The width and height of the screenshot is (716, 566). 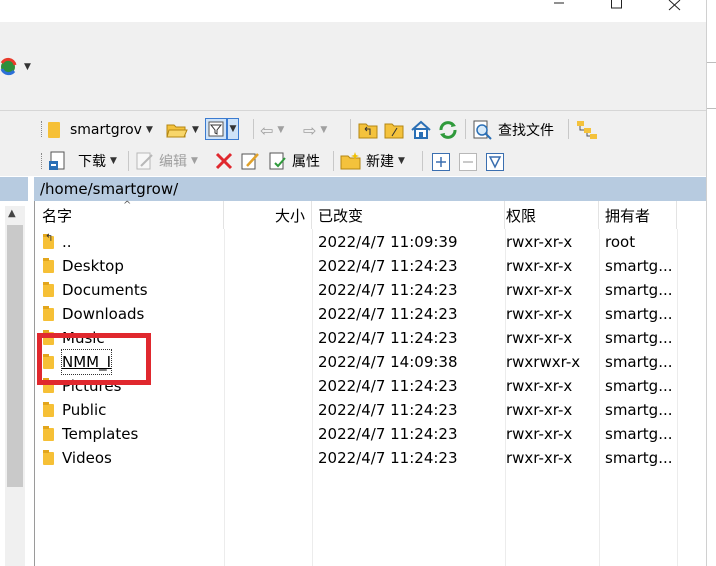 I want to click on properties-icon, so click(x=277, y=161).